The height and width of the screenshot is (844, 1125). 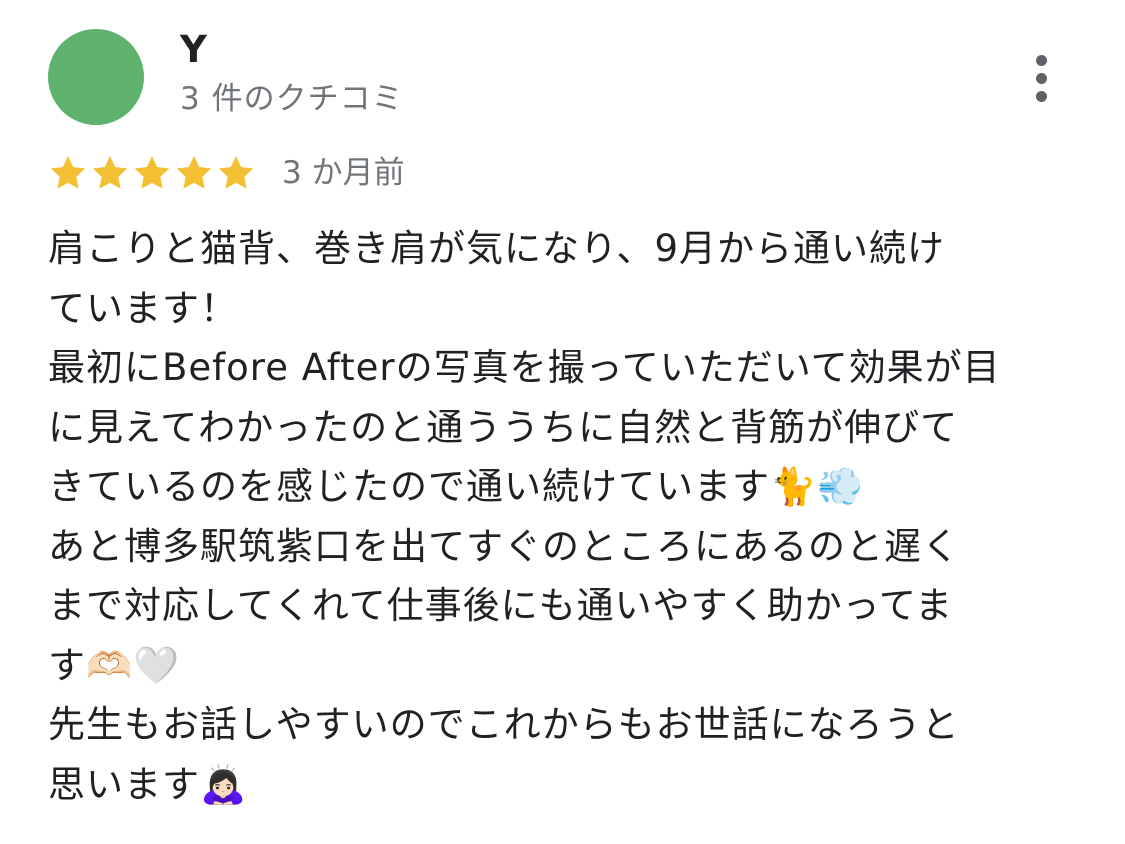 I want to click on review-line: 最初にBefore Afterの写真を撮っていただいて効果が目, so click(x=524, y=367).